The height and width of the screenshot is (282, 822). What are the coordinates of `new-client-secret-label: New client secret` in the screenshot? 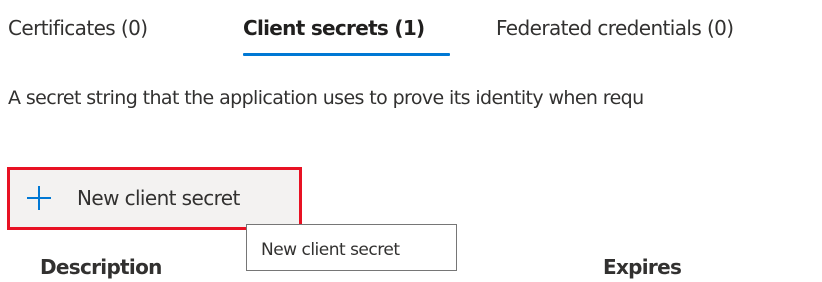 It's located at (158, 198).